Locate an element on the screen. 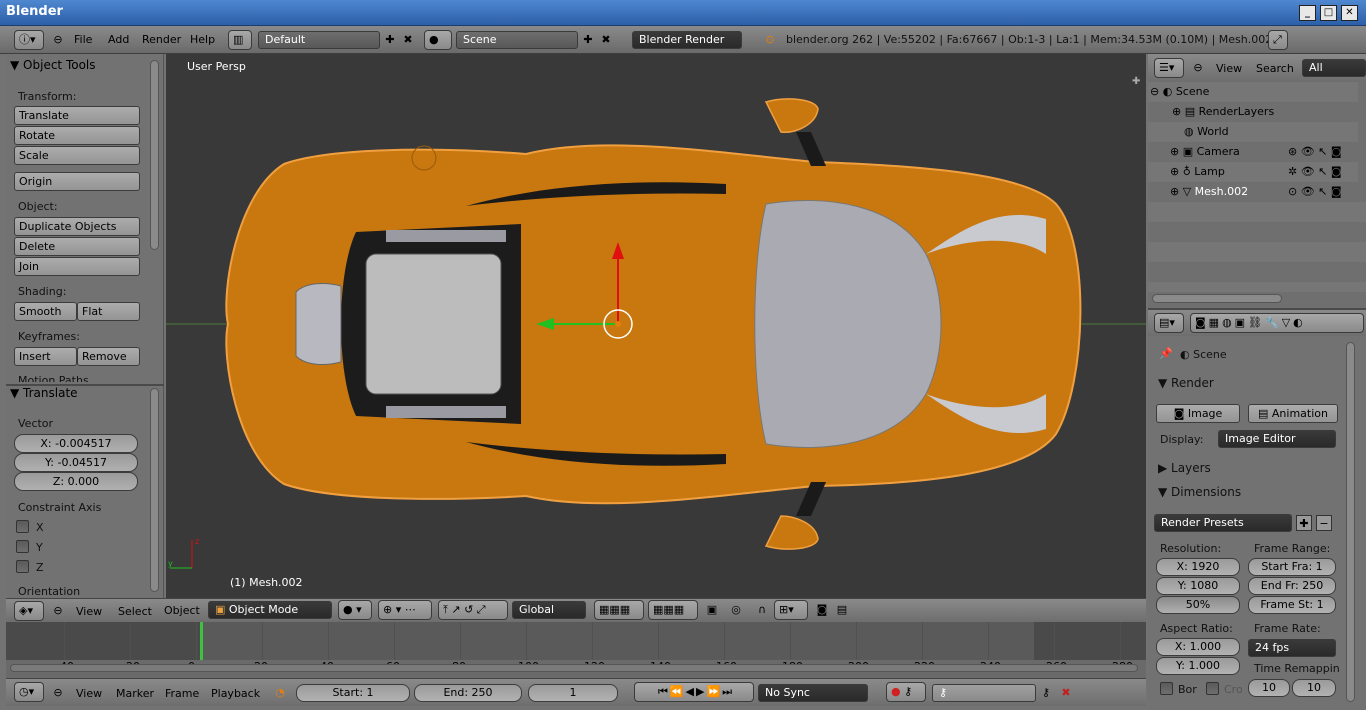  menu-help: Help is located at coordinates (202, 39).